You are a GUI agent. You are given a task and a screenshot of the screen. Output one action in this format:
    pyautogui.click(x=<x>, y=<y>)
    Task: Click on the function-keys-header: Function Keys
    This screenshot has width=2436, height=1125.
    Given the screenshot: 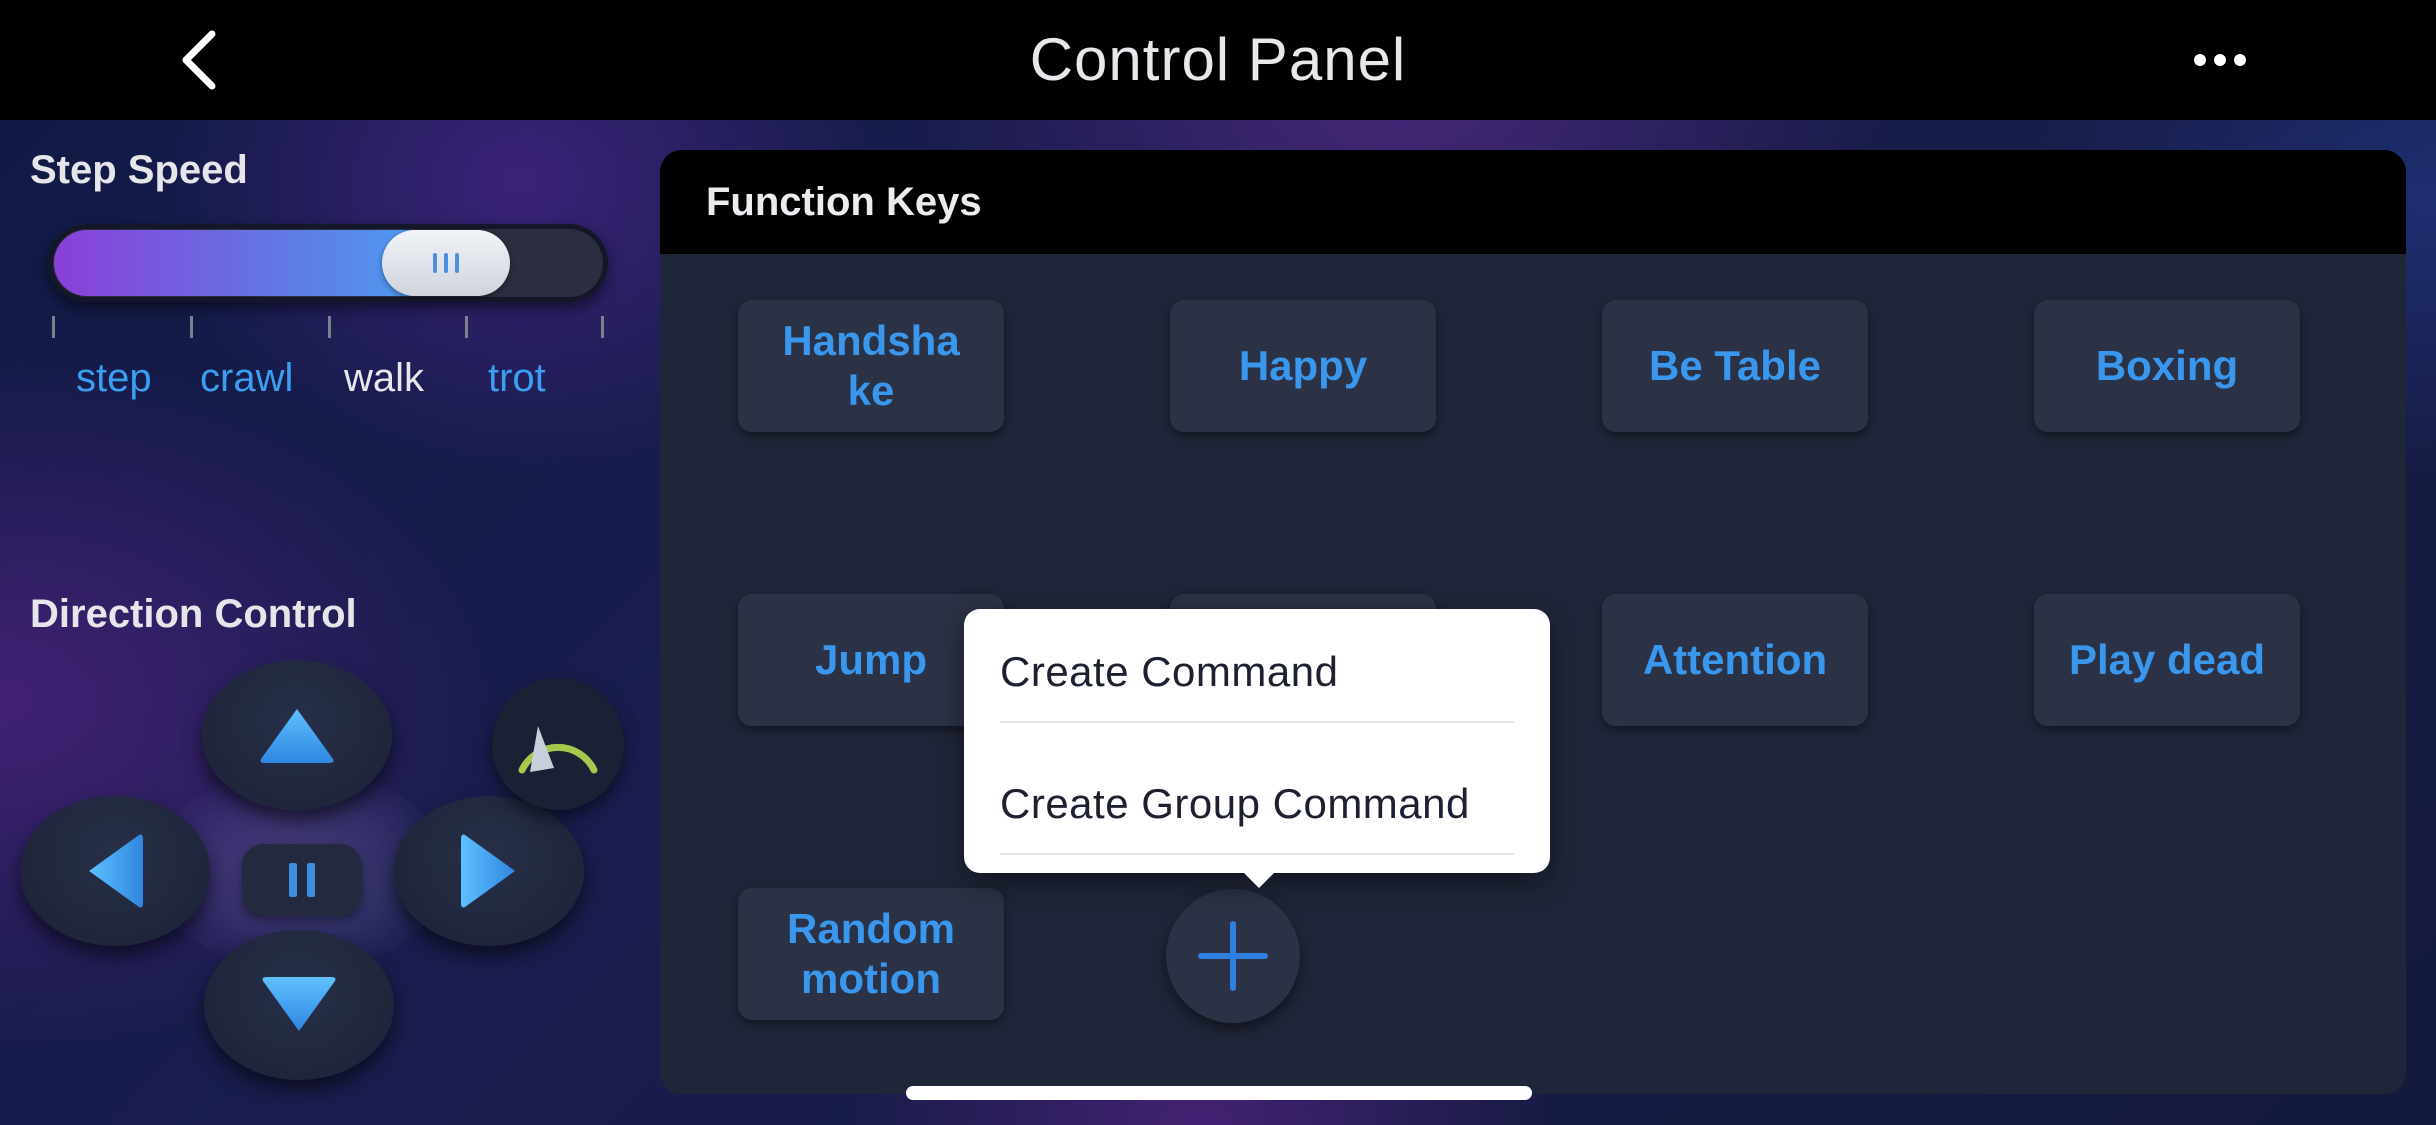 What is the action you would take?
    pyautogui.click(x=1533, y=202)
    